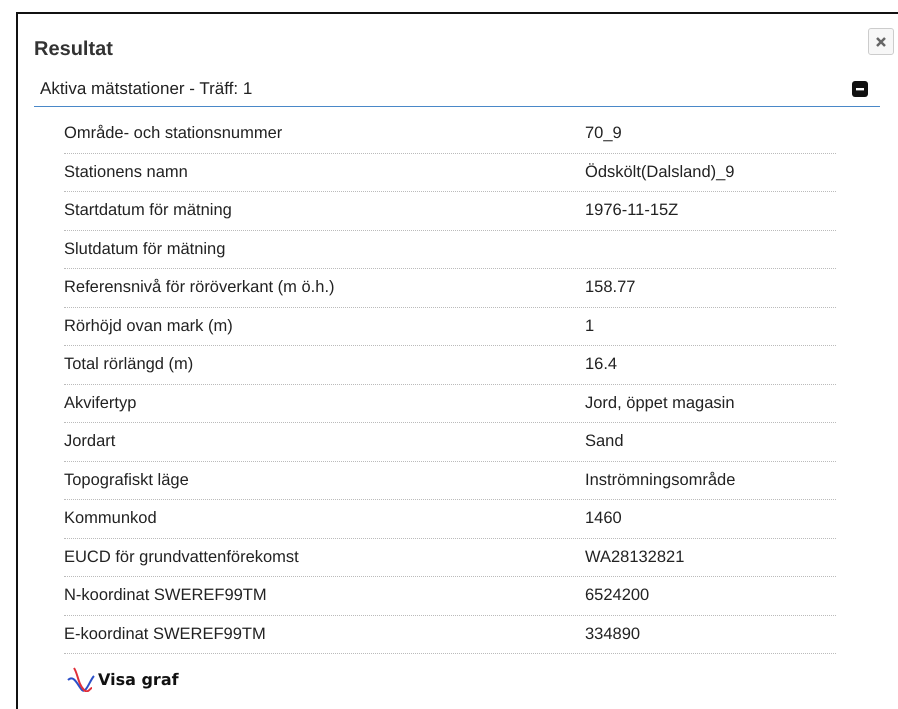  I want to click on close-icon, so click(881, 41).